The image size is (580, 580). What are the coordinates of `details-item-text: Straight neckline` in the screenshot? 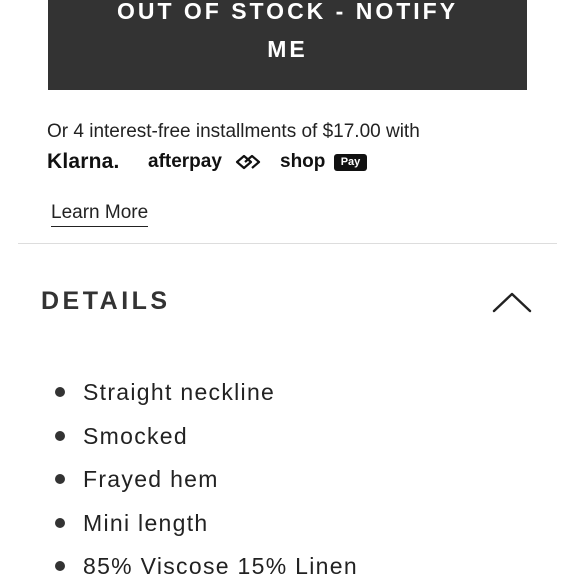 It's located at (179, 392).